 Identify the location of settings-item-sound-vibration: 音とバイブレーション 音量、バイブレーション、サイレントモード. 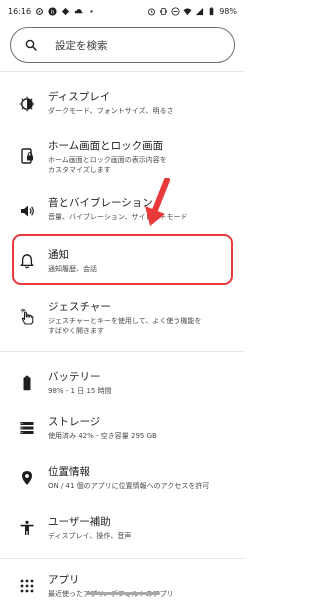
(122, 212).